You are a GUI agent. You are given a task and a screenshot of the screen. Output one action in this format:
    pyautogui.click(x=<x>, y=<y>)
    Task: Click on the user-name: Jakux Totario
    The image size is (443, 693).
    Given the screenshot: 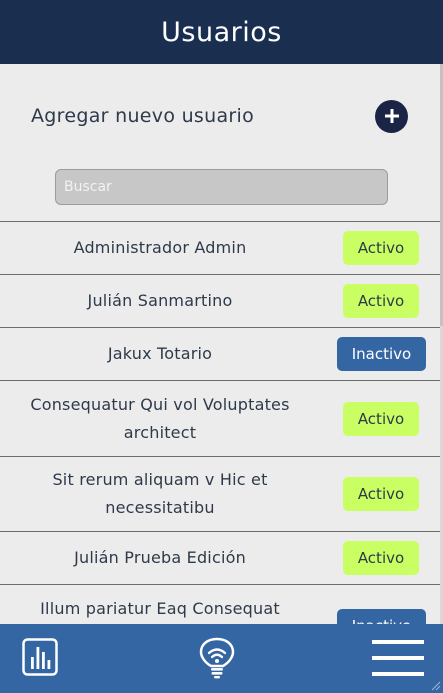 What is the action you would take?
    pyautogui.click(x=160, y=353)
    